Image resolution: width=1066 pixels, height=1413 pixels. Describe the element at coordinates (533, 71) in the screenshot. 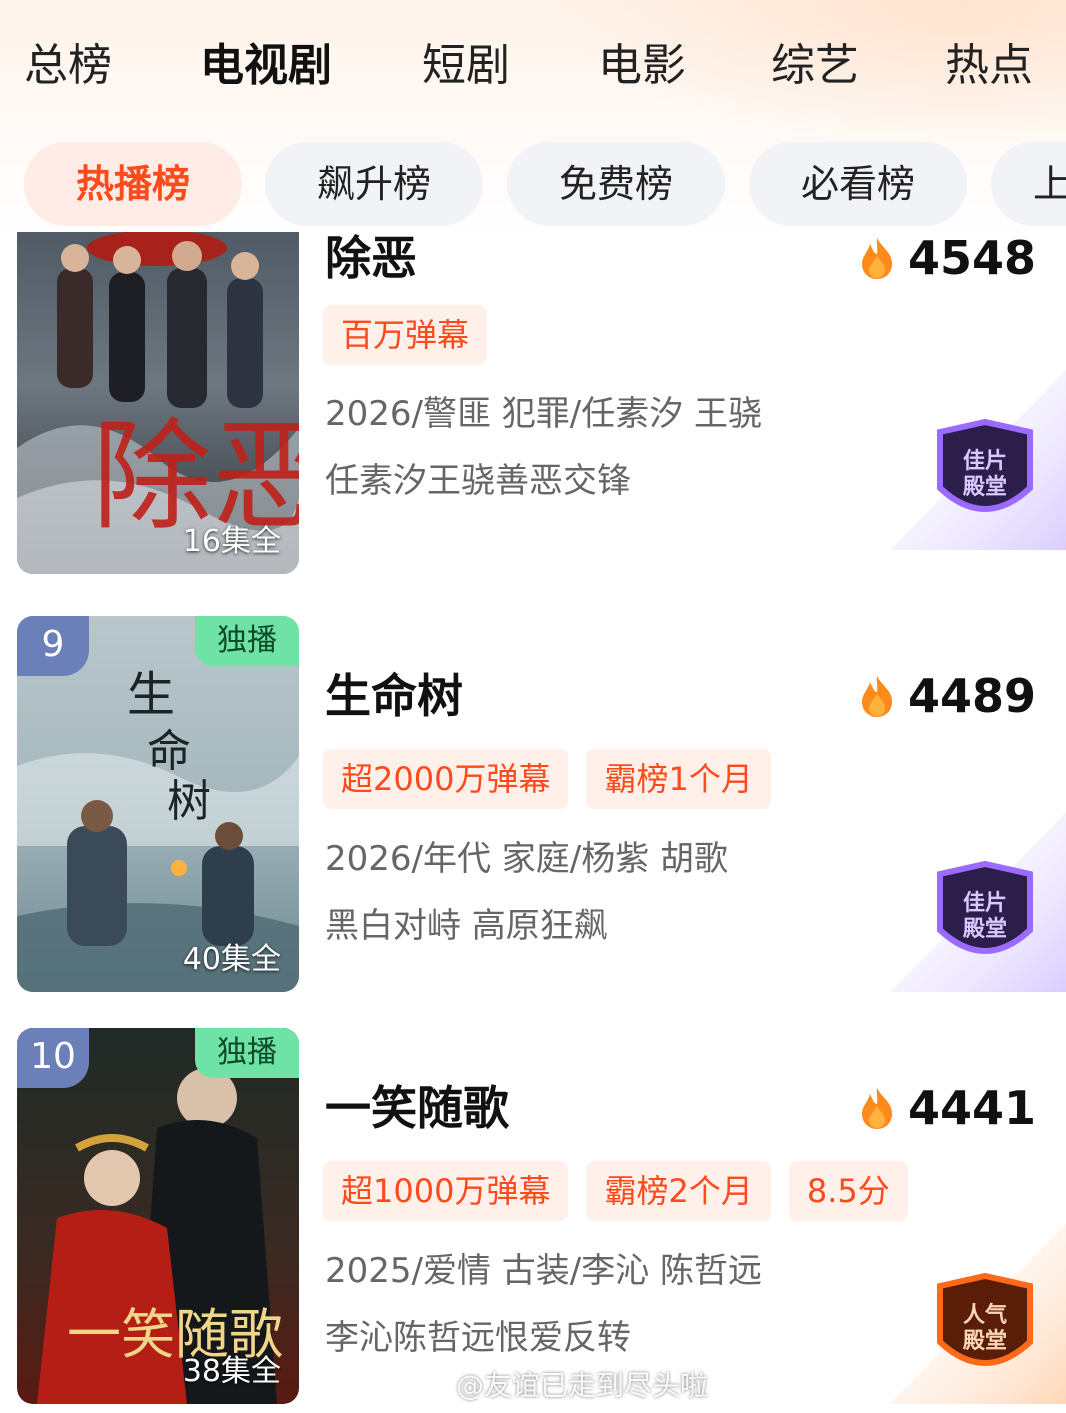

I see `category-nav: 总榜 电视剧 短剧 电影 综艺 热点` at that location.